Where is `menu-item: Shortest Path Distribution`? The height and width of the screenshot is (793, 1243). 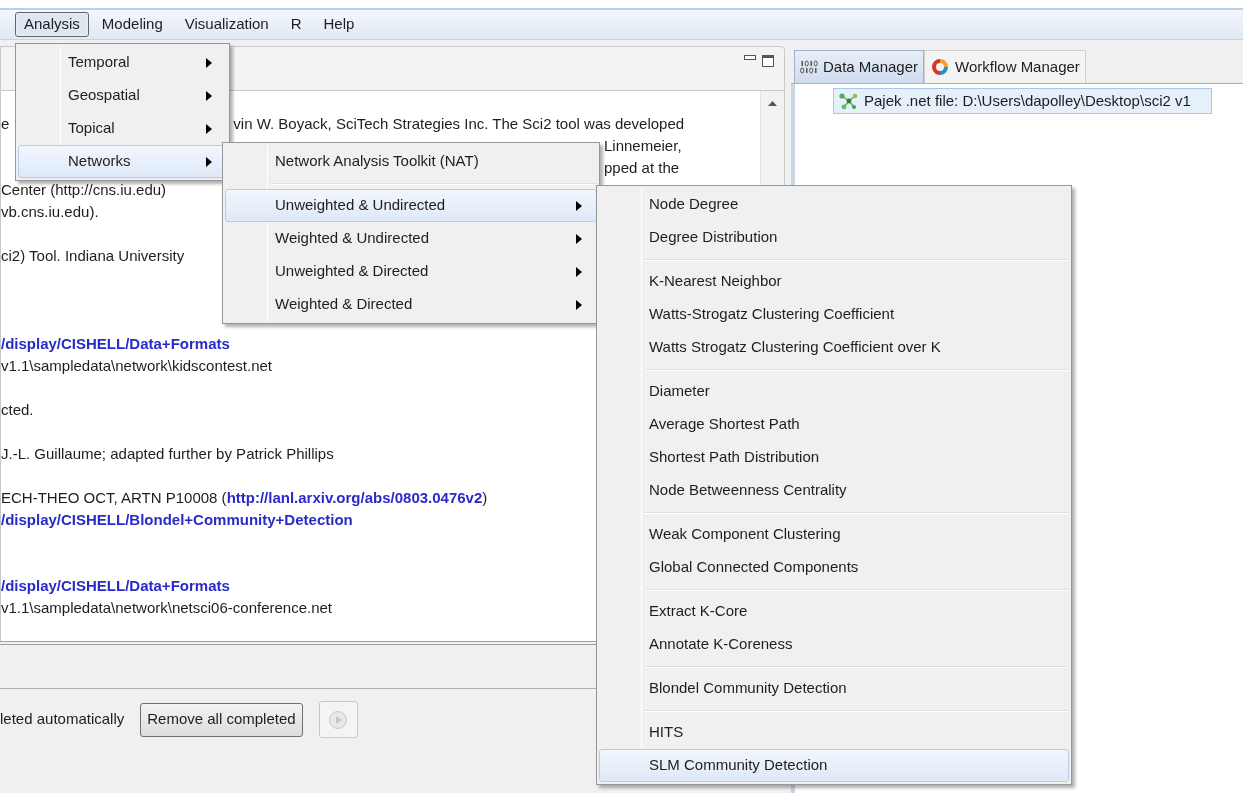
menu-item: Shortest Path Distribution is located at coordinates (834, 457).